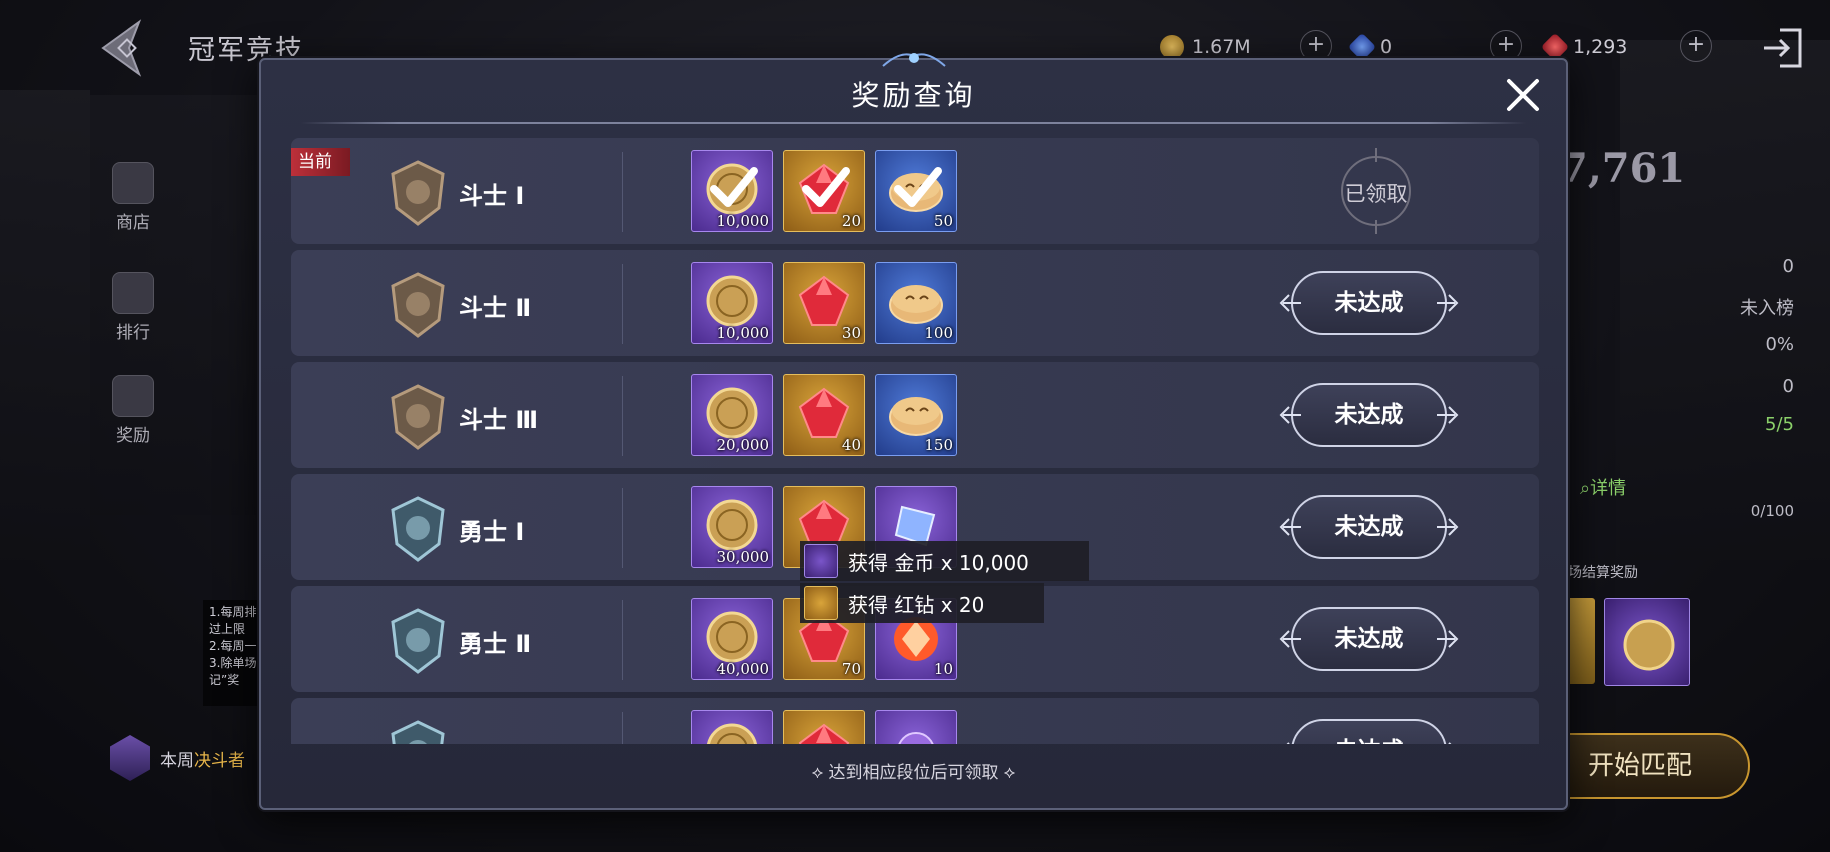 The width and height of the screenshot is (1830, 852). Describe the element at coordinates (1580, 641) in the screenshot. I see `settlement-reward-gold` at that location.